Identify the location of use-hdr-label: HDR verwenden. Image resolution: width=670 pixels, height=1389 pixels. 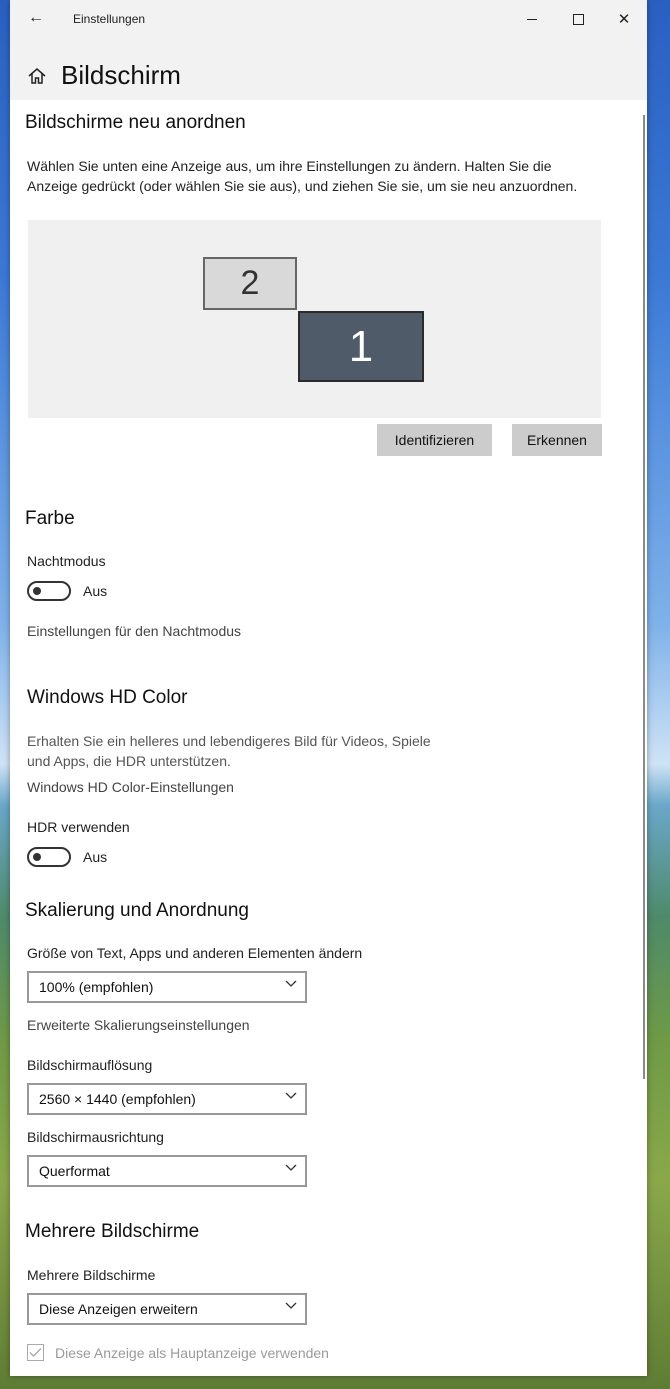
(78, 827).